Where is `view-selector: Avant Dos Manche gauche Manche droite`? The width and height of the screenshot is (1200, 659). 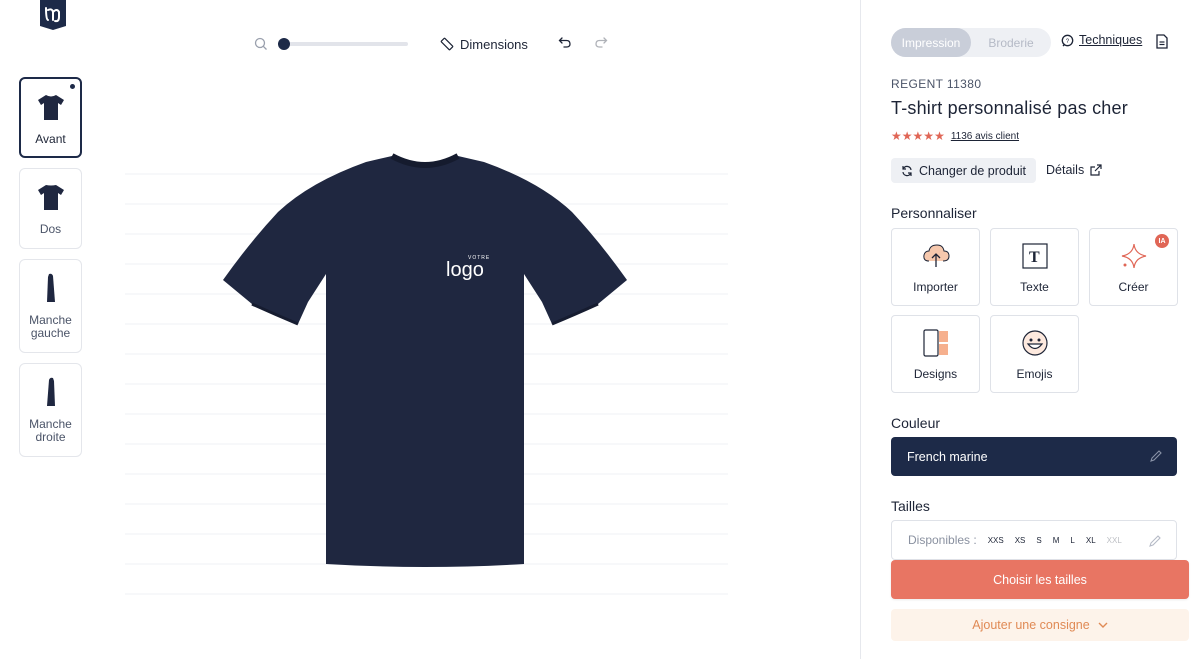 view-selector: Avant Dos Manche gauche Manche droite is located at coordinates (50, 267).